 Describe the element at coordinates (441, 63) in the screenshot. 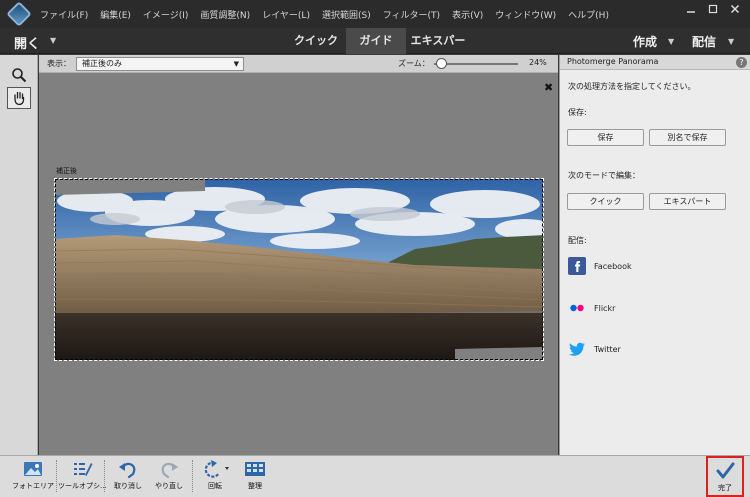

I see `zoom-slider-thumb` at that location.